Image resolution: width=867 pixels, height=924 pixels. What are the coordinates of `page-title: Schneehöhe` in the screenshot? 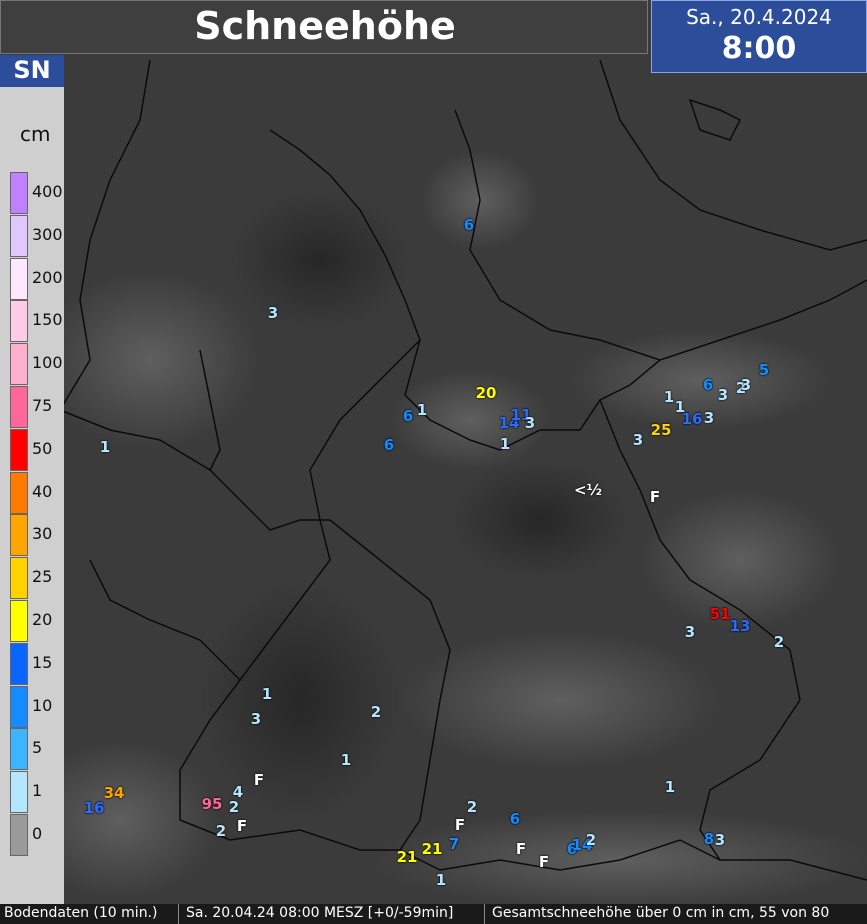 It's located at (325, 26).